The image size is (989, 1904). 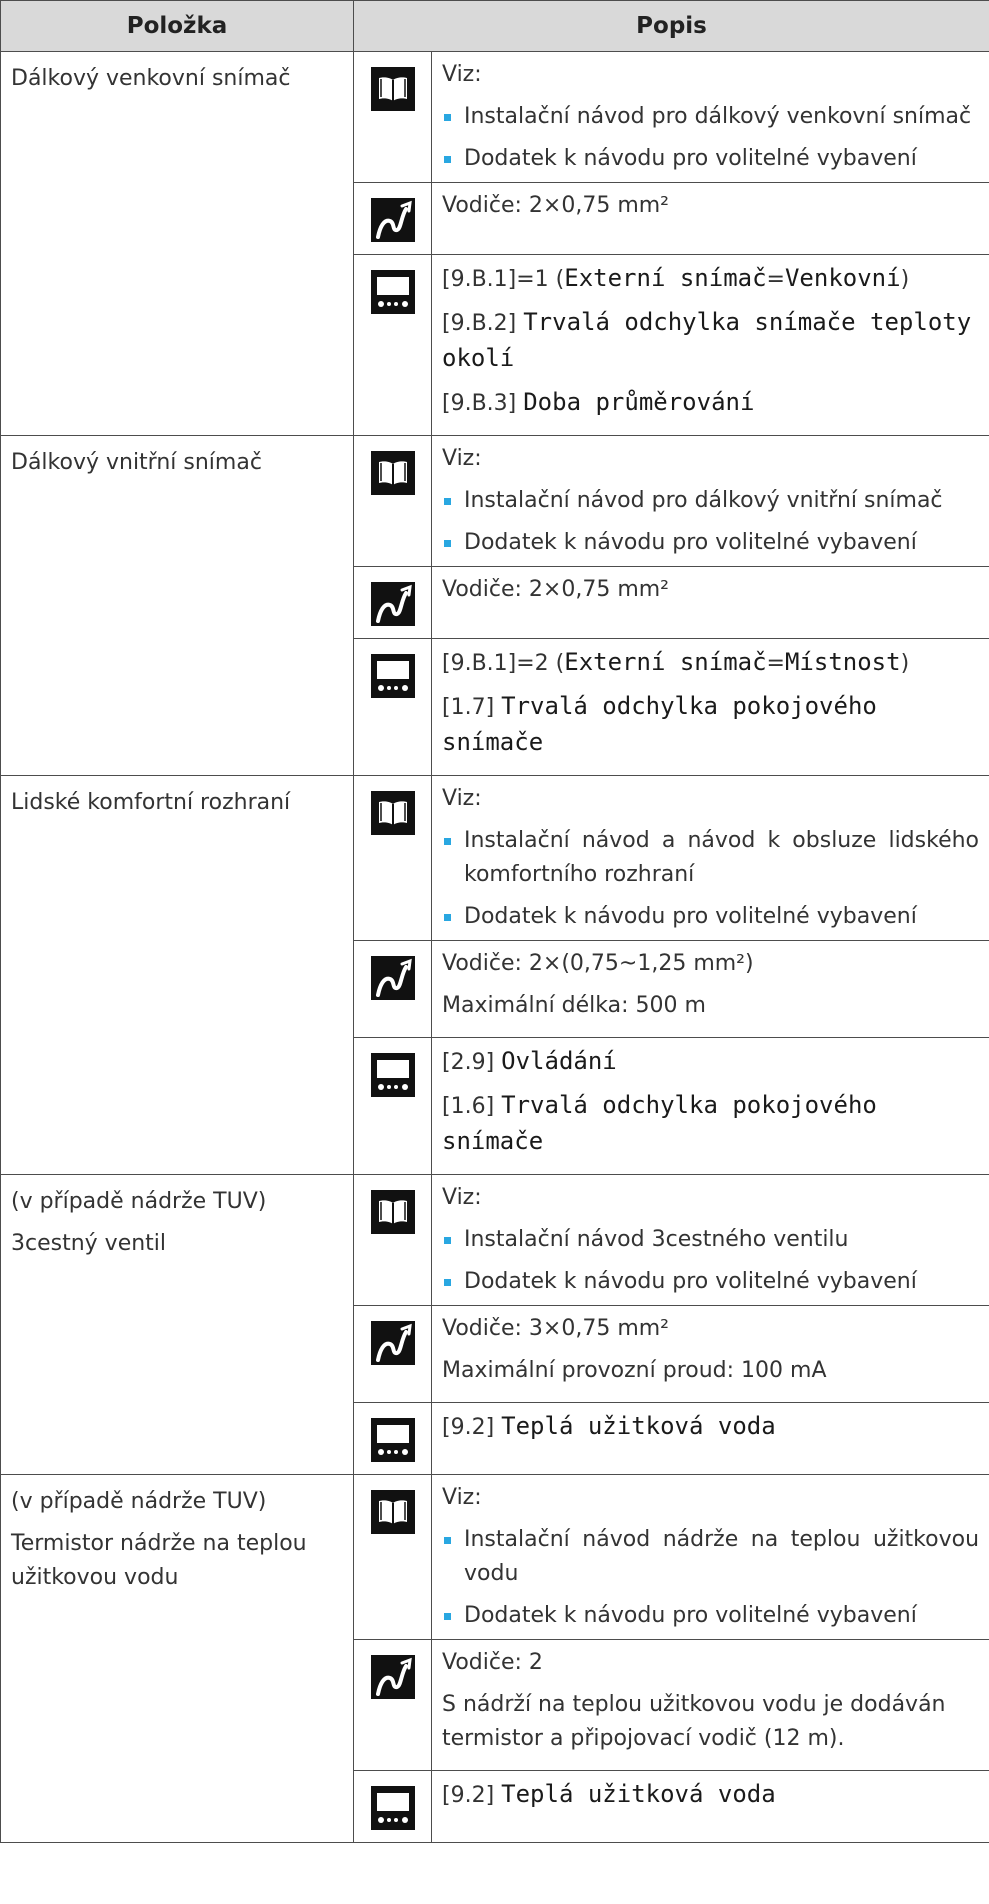 I want to click on wiring-text: Vodiče: 3×0,75 mm², so click(x=556, y=1328).